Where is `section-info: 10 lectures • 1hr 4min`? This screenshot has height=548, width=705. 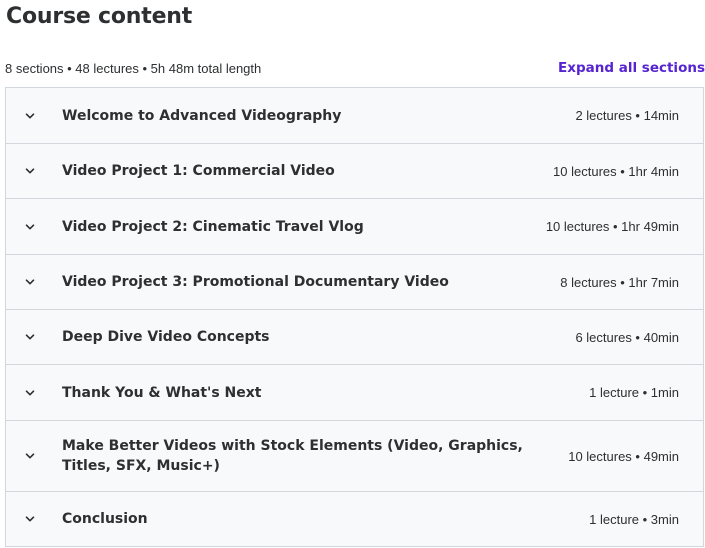 section-info: 10 lectures • 1hr 4min is located at coordinates (616, 171).